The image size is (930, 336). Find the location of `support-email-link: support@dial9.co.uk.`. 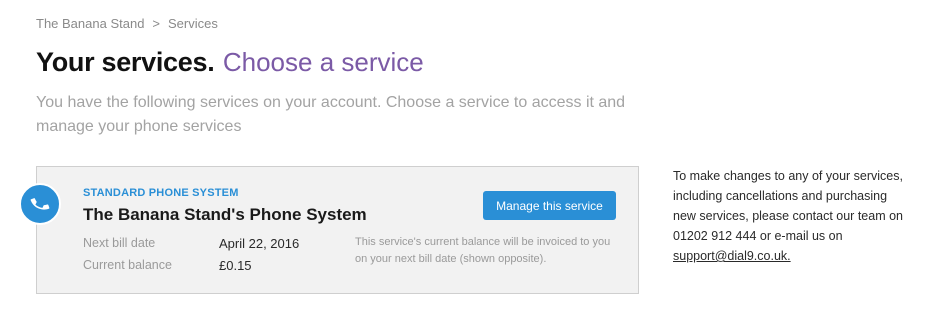

support-email-link: support@dial9.co.uk. is located at coordinates (732, 256).